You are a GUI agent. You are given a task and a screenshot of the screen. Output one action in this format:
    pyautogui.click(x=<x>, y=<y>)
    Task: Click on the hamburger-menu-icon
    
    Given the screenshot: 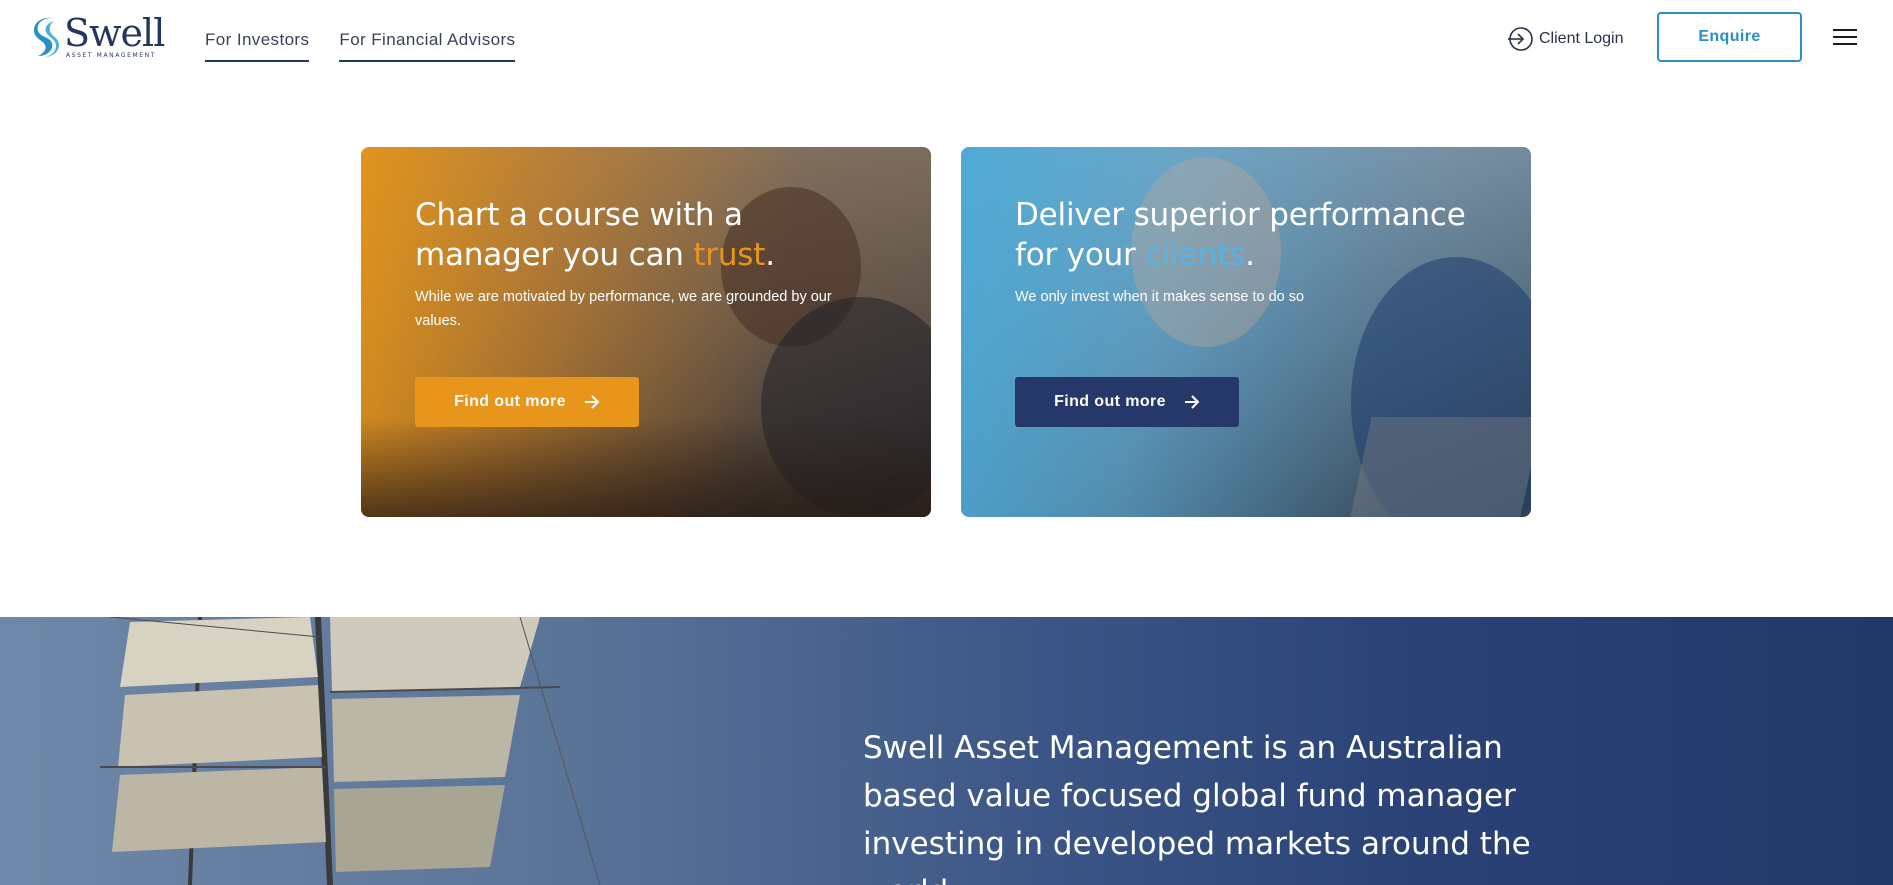 What is the action you would take?
    pyautogui.click(x=1845, y=38)
    